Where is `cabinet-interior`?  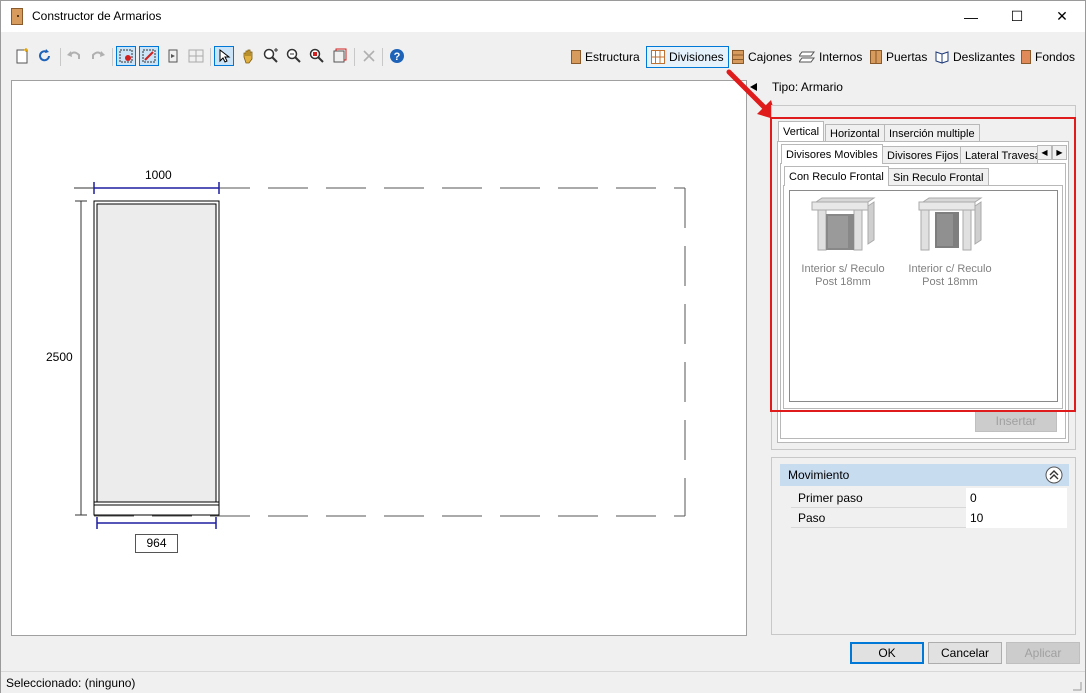 cabinet-interior is located at coordinates (156, 353).